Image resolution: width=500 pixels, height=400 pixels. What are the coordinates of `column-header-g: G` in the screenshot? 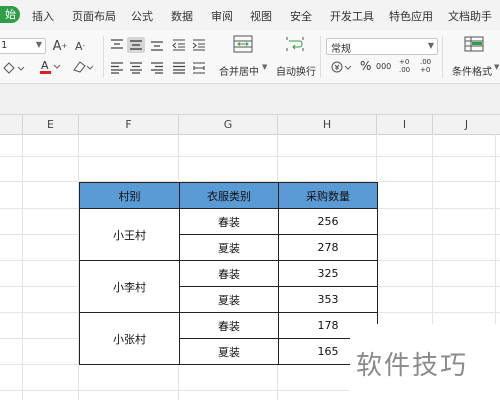 It's located at (228, 124).